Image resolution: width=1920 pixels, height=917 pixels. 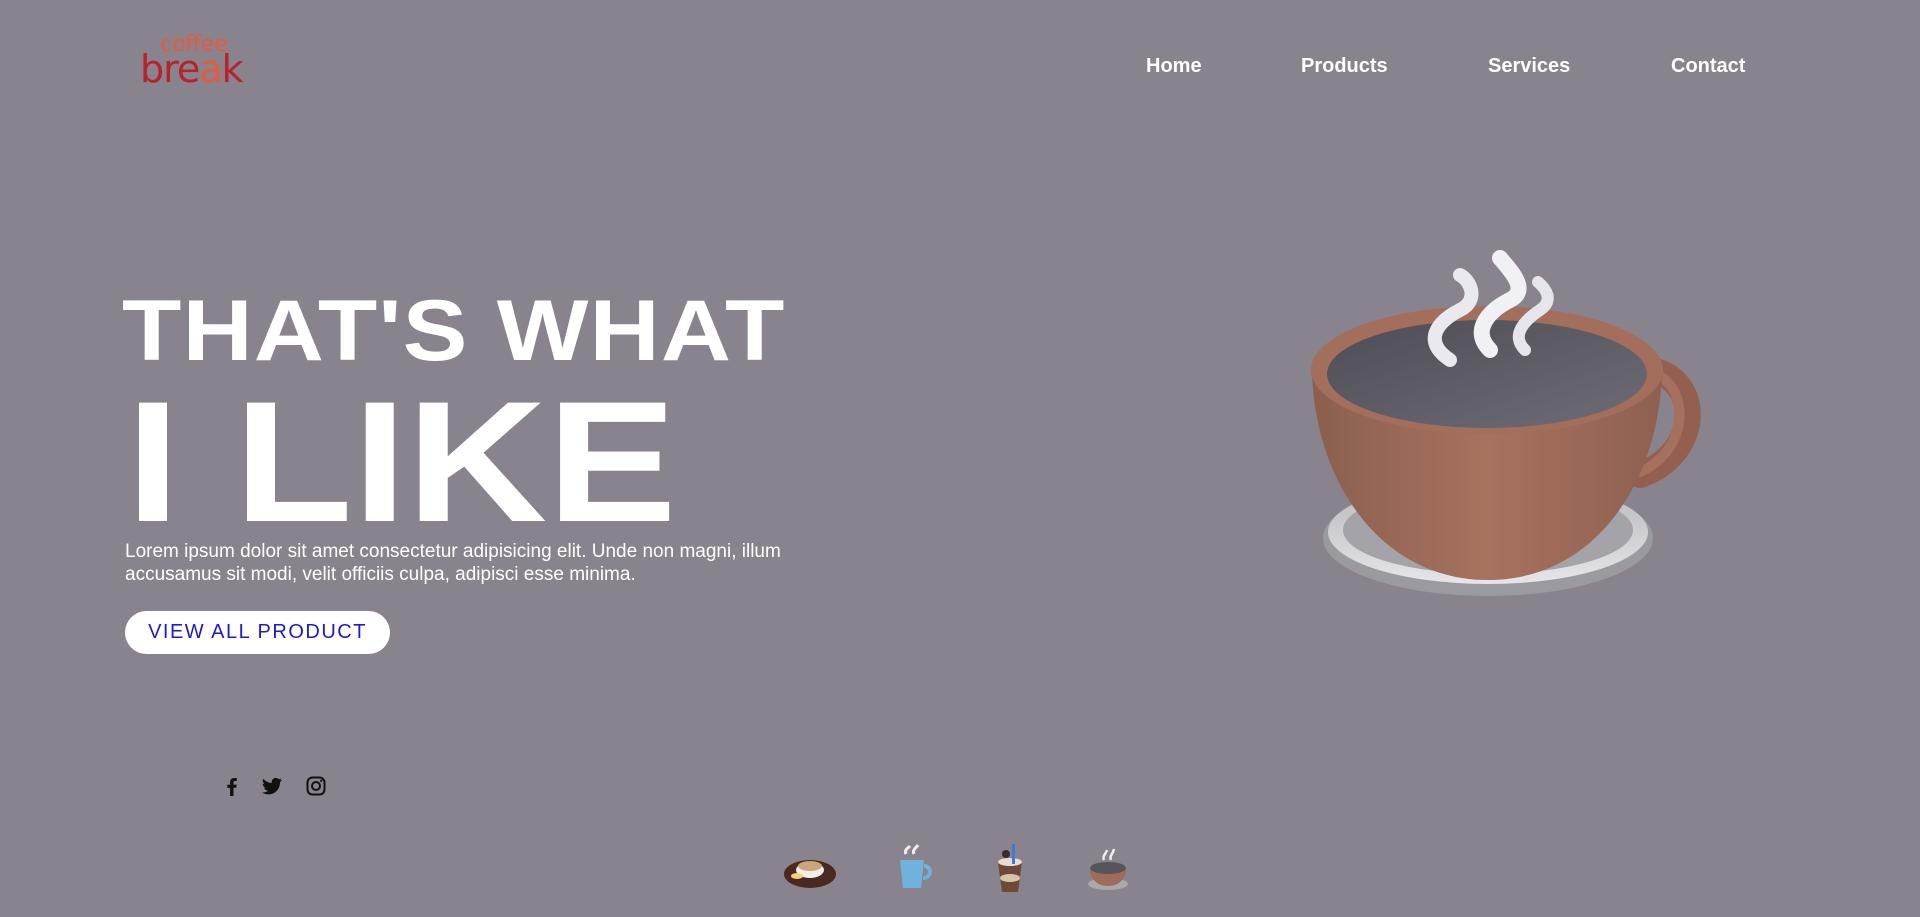 I want to click on nav-services: Services, so click(x=1529, y=66).